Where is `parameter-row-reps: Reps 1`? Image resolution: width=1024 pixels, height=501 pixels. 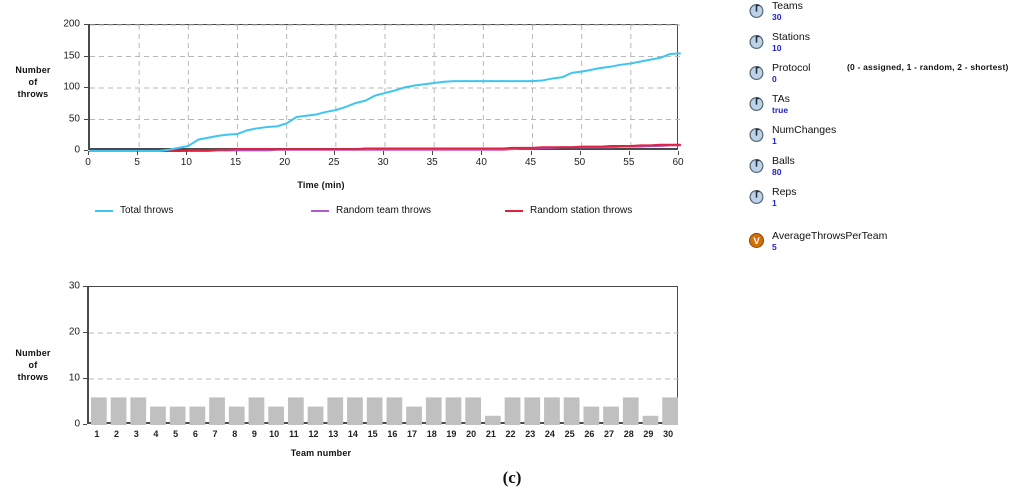 parameter-row-reps: Reps 1 is located at coordinates (886, 201).